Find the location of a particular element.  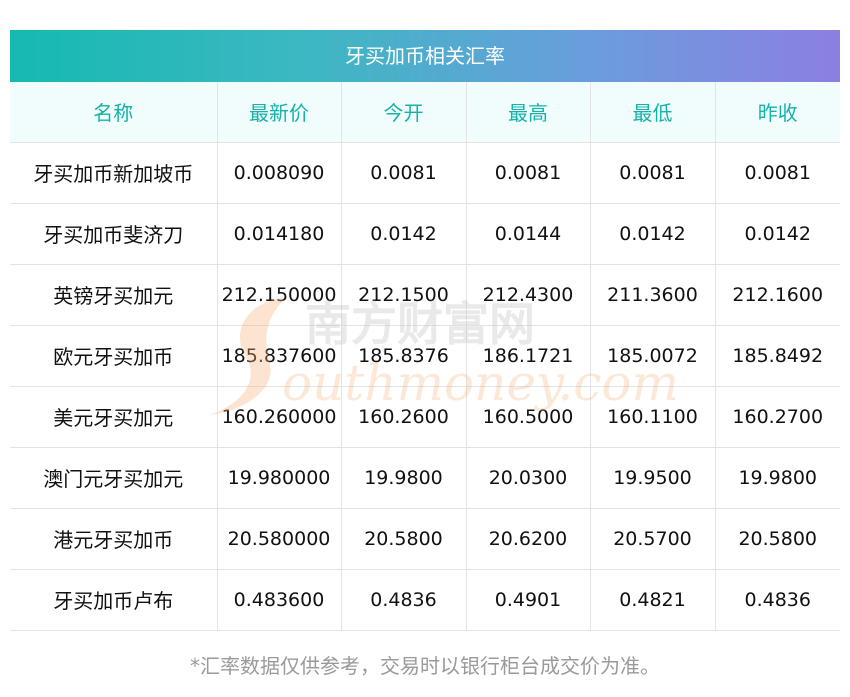

column-header-high: 最高 is located at coordinates (527, 112).